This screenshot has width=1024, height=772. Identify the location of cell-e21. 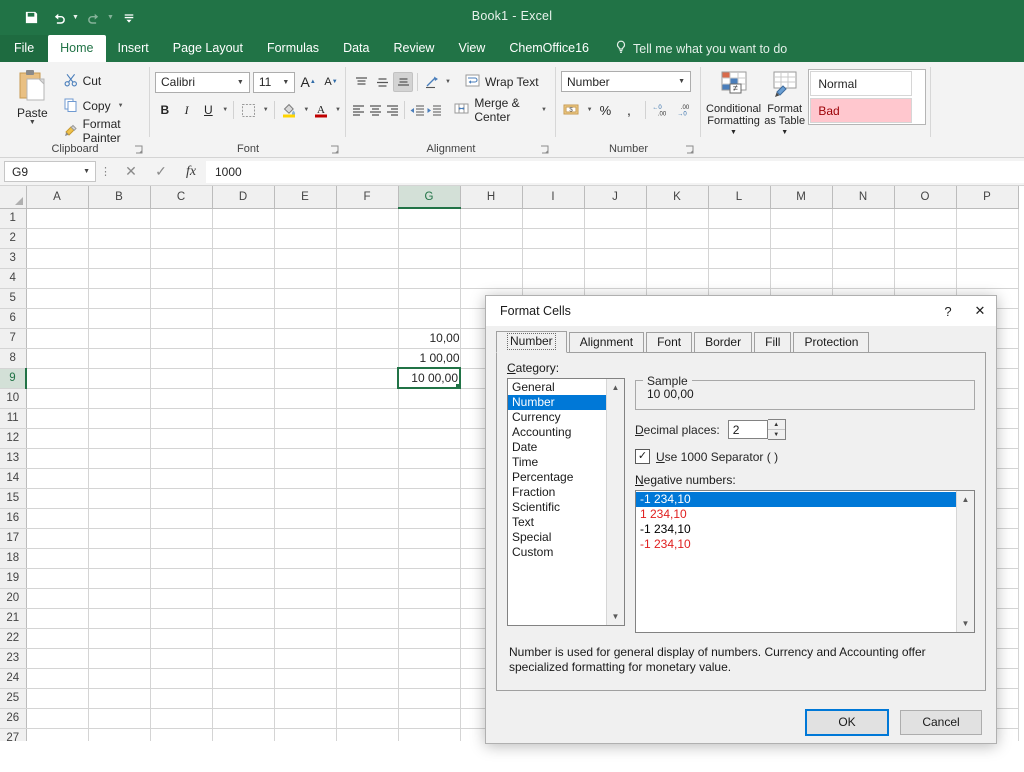
(305, 618).